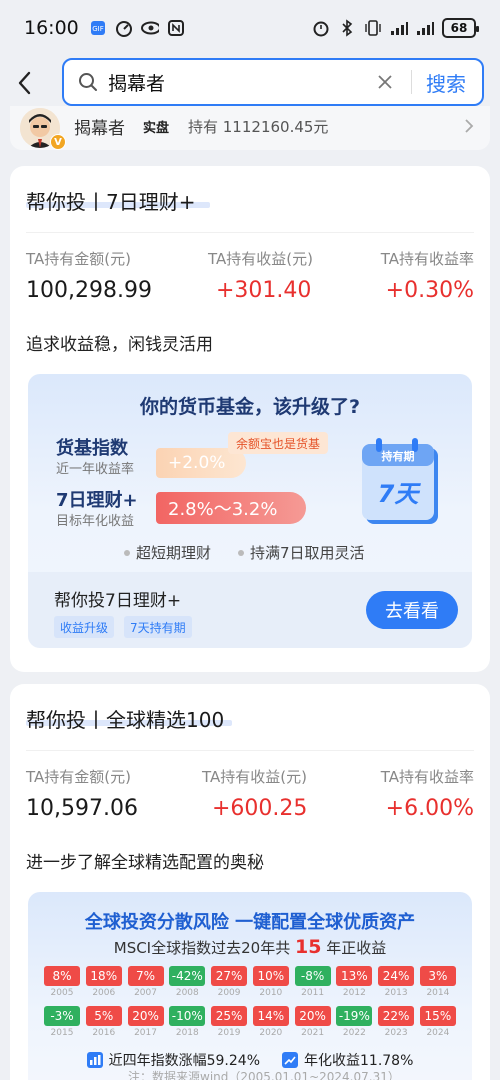 This screenshot has width=500, height=1080. I want to click on eye-icon, so click(149, 28).